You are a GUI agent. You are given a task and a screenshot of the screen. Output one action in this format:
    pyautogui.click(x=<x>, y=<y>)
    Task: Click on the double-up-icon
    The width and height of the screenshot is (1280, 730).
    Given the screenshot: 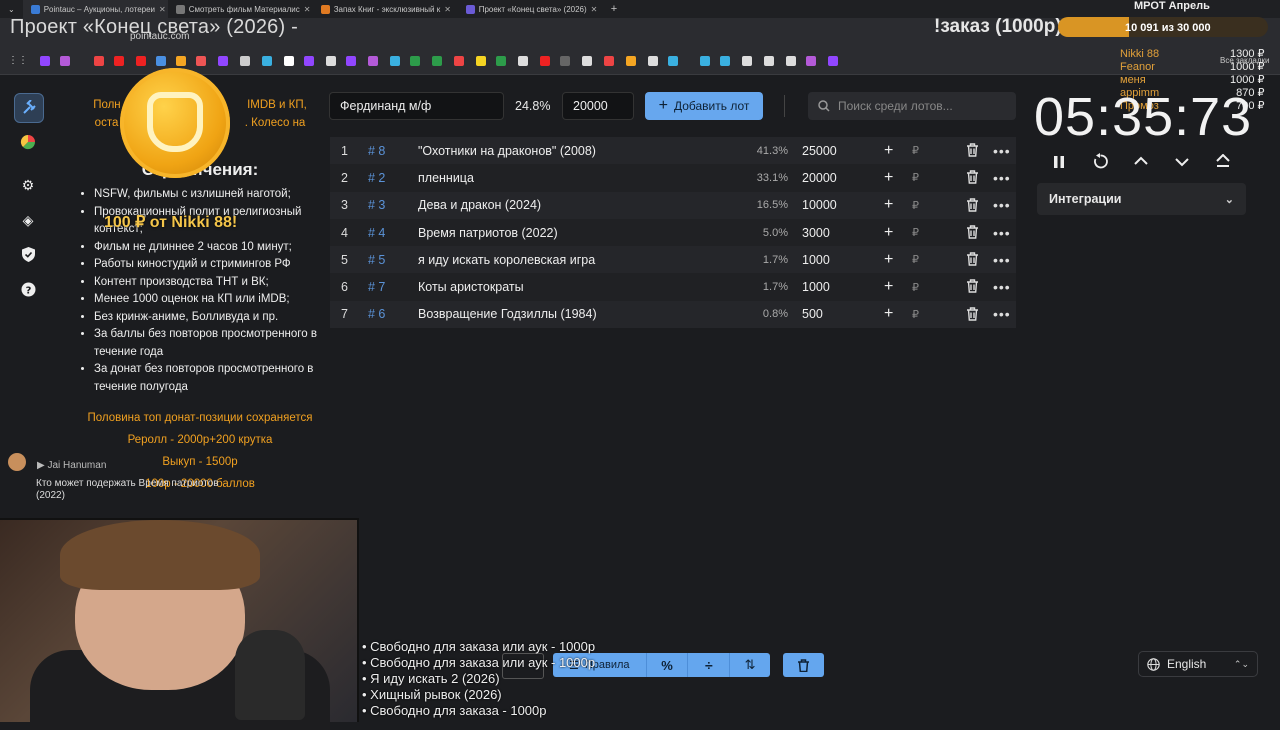 What is the action you would take?
    pyautogui.click(x=1223, y=161)
    